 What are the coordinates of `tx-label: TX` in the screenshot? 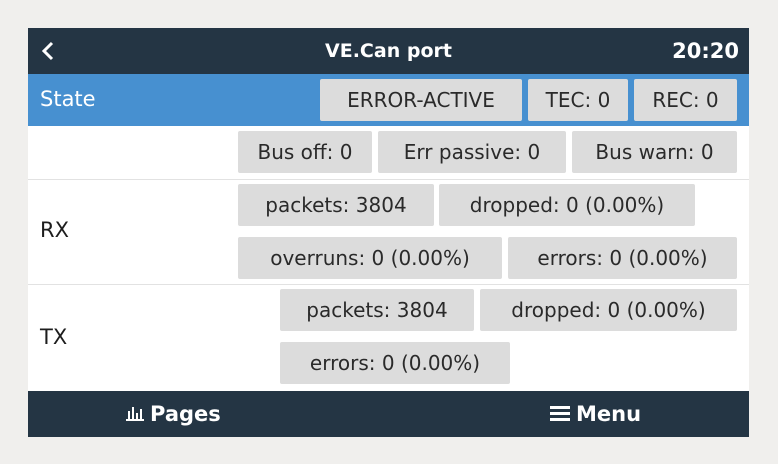 It's located at (54, 337).